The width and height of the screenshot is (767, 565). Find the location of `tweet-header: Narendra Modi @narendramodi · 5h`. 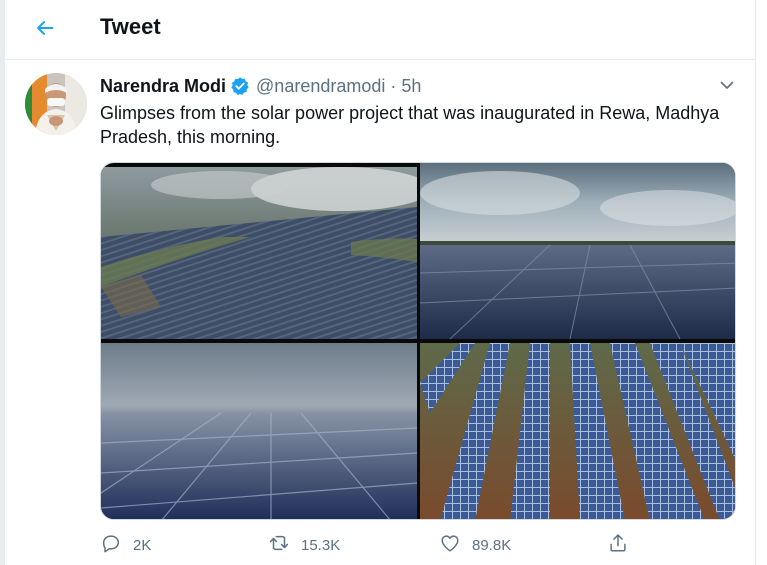

tweet-header: Narendra Modi @narendramodi · 5h is located at coordinates (260, 86).